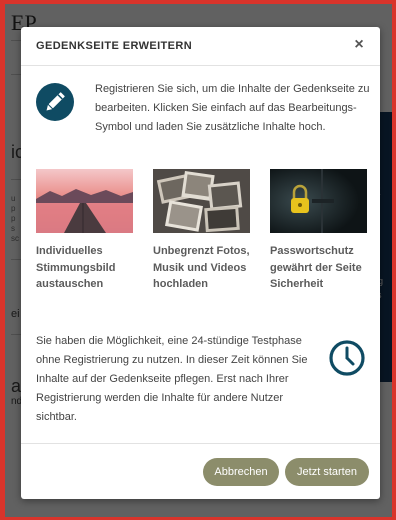 Image resolution: width=396 pixels, height=520 pixels. Describe the element at coordinates (241, 472) in the screenshot. I see `cancel-button: Abbrechen` at that location.